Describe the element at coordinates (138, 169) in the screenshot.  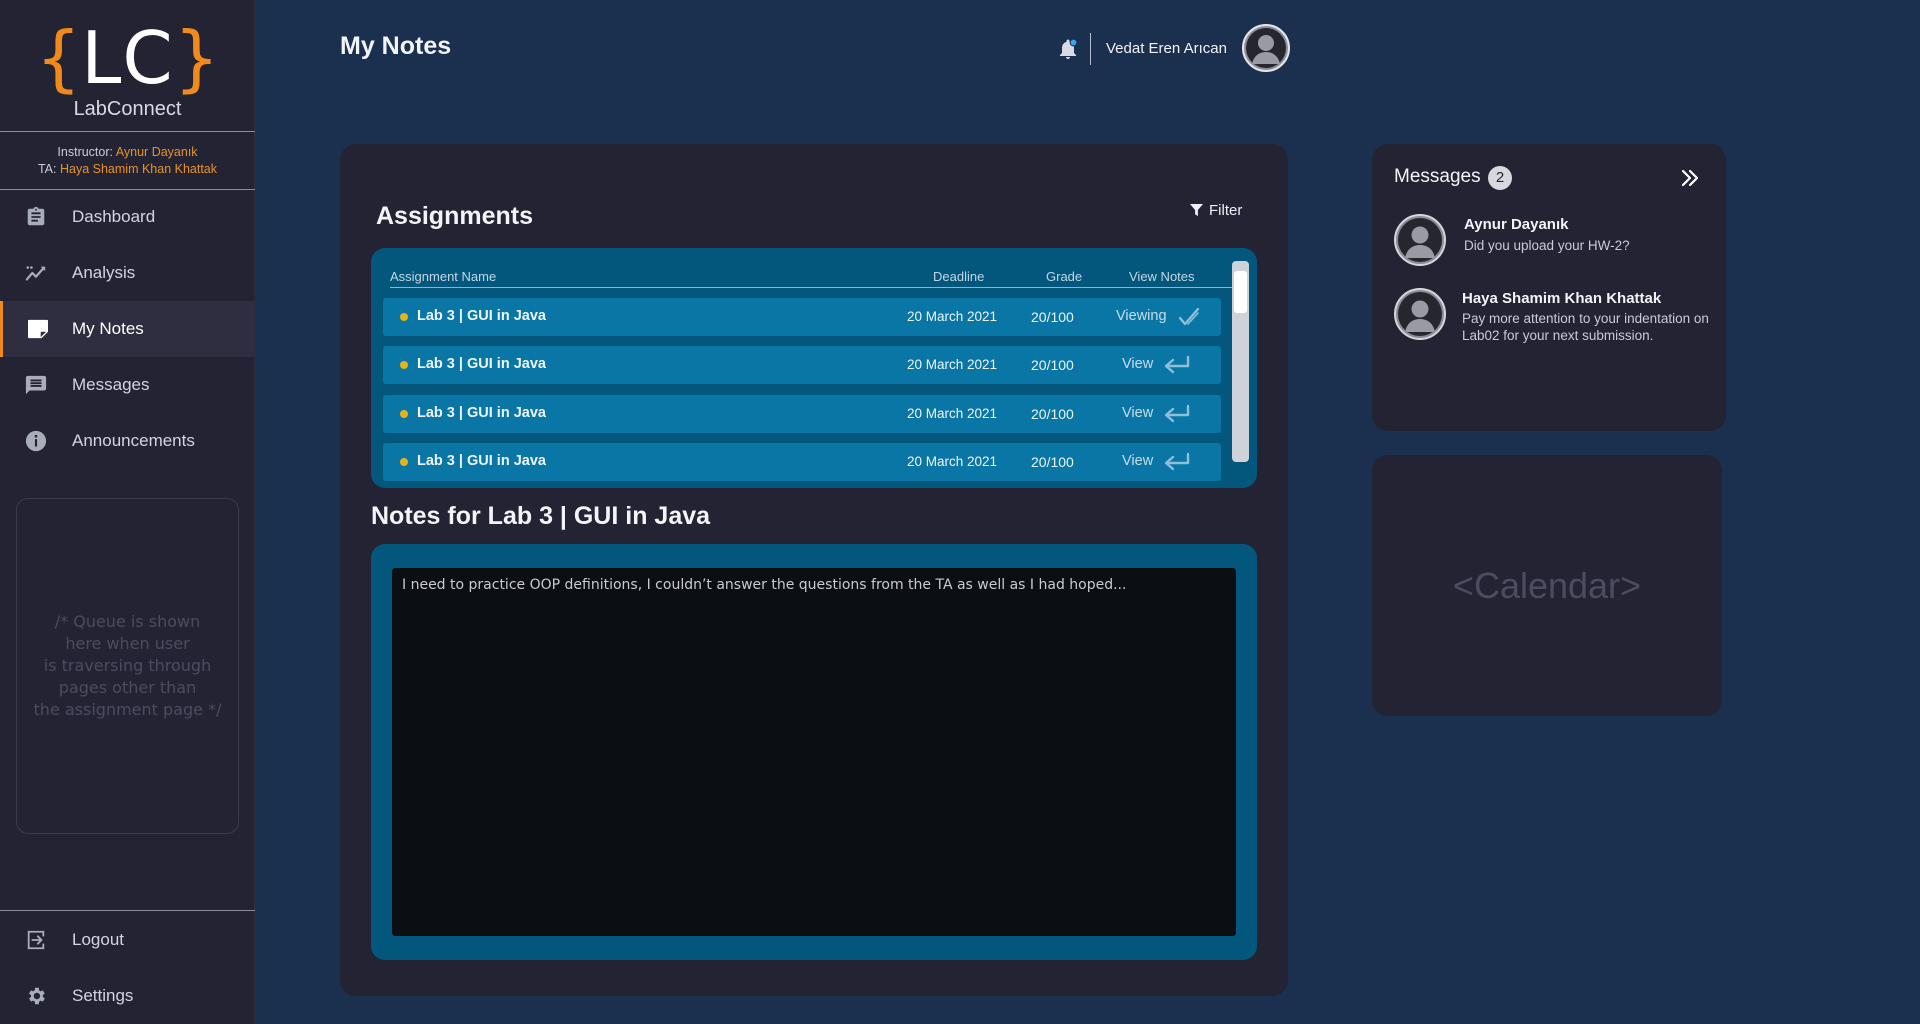
I see `ta-name: Haya Shamim Khan Khattak` at that location.